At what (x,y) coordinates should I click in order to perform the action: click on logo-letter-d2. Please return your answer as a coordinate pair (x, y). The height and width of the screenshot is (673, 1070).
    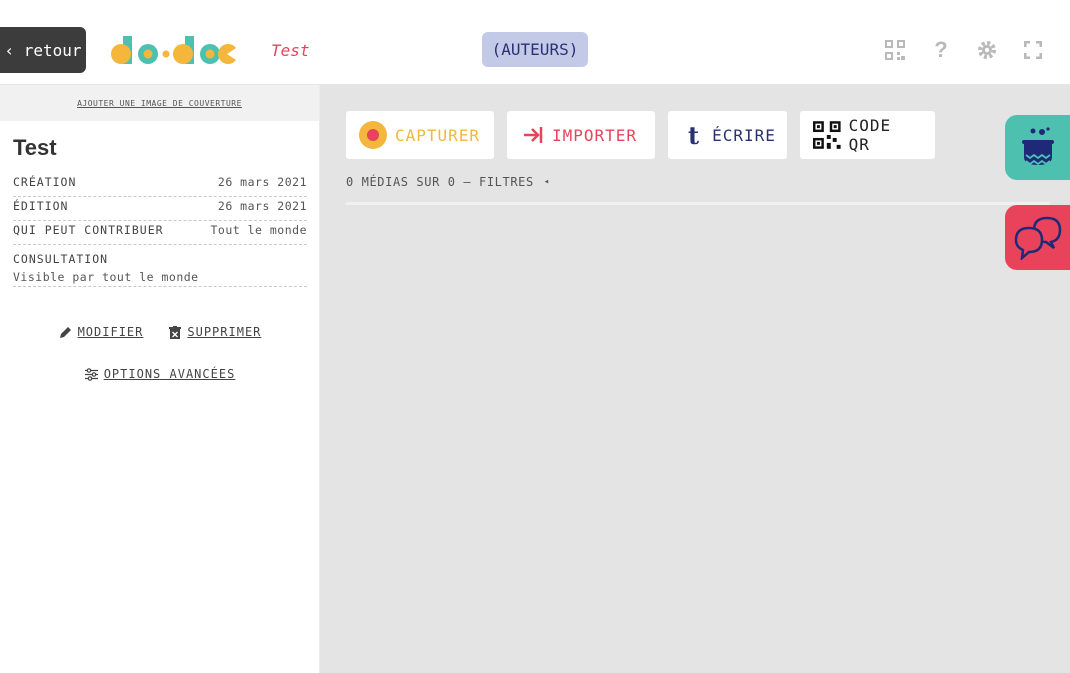
    Looking at the image, I should click on (183, 50).